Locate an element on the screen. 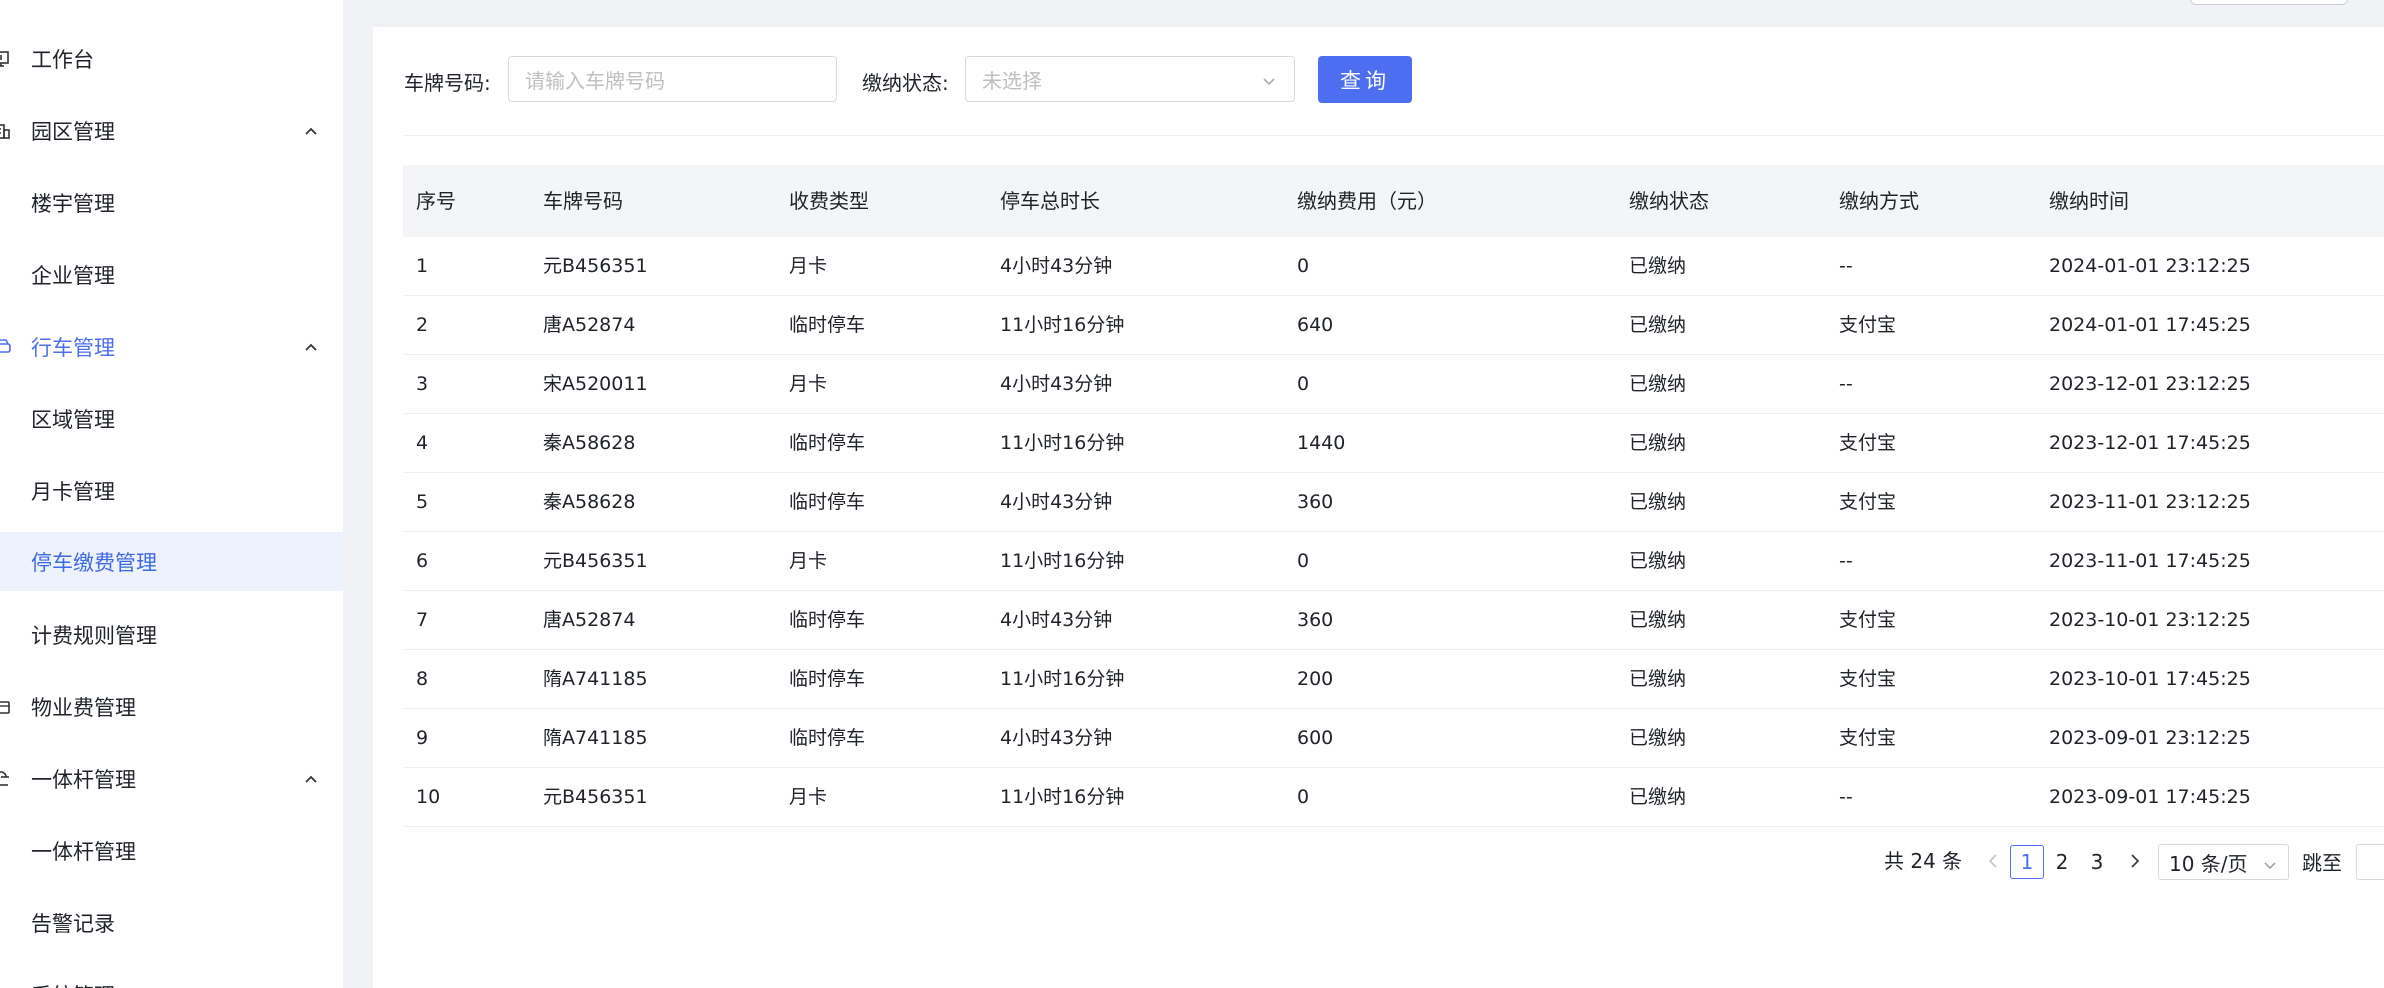 The height and width of the screenshot is (988, 2384). payment-status-select: 未选择 is located at coordinates (1130, 79).